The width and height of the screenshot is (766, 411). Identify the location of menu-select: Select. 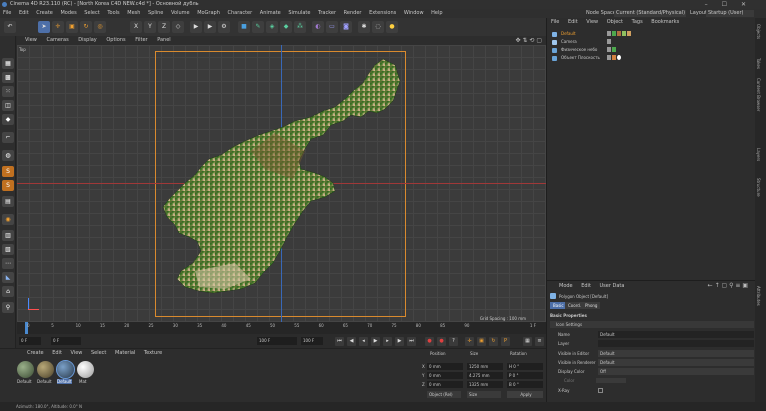
(91, 13).